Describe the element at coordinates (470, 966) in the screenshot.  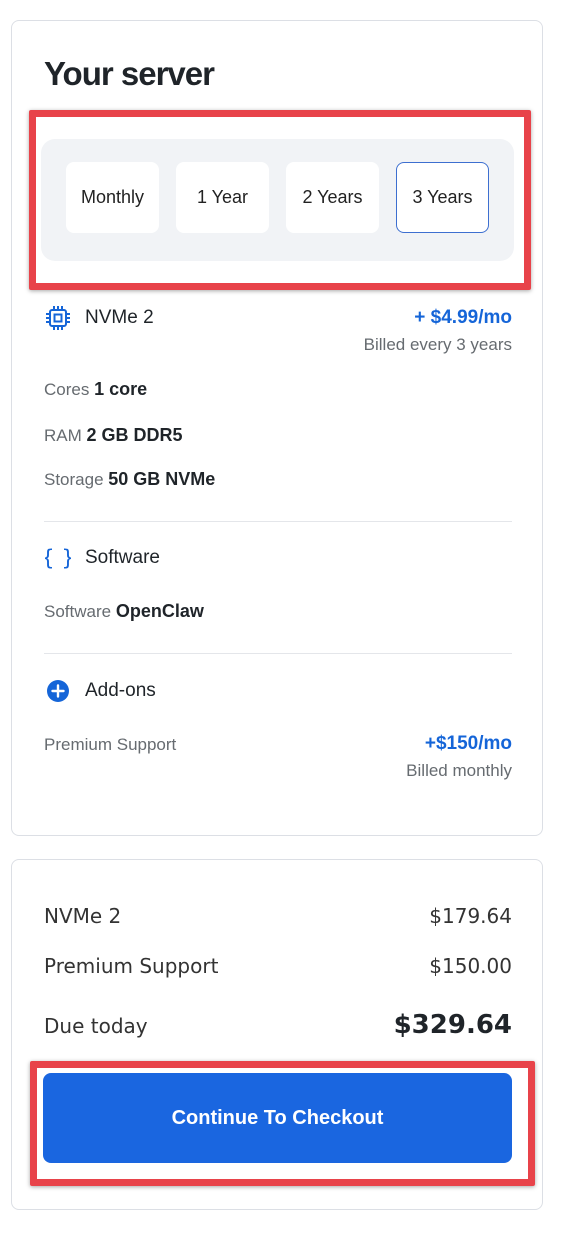
I see `summary-support-value: $150.00` at that location.